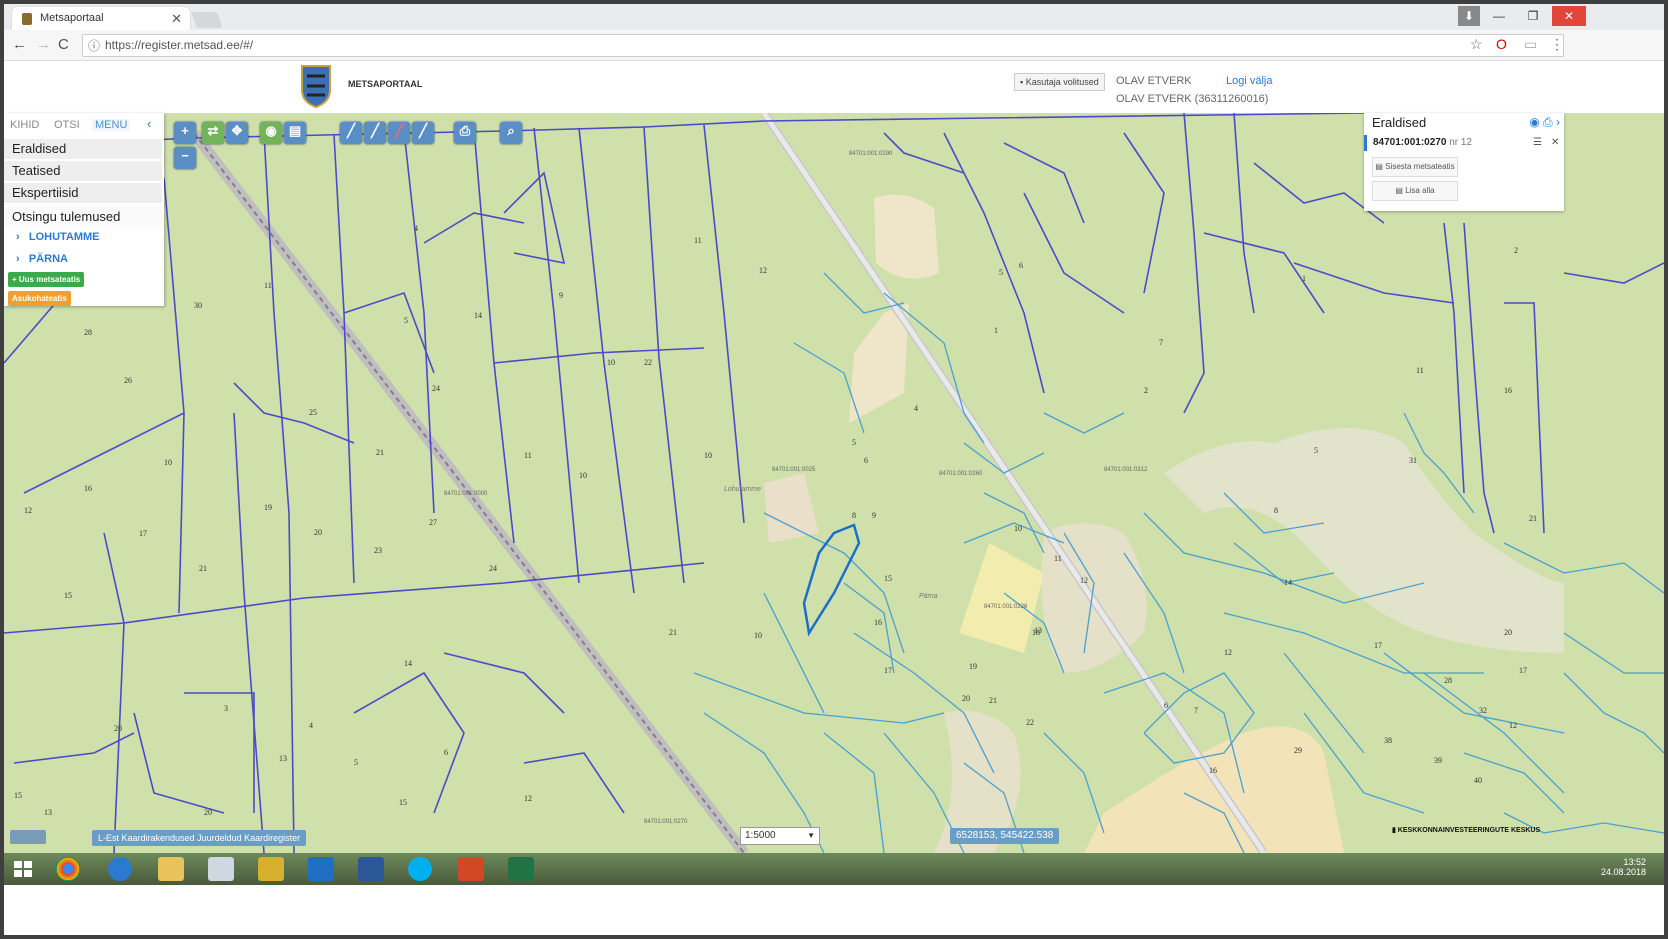  What do you see at coordinates (1036, 632) in the screenshot?
I see `svg-text: 18` at bounding box center [1036, 632].